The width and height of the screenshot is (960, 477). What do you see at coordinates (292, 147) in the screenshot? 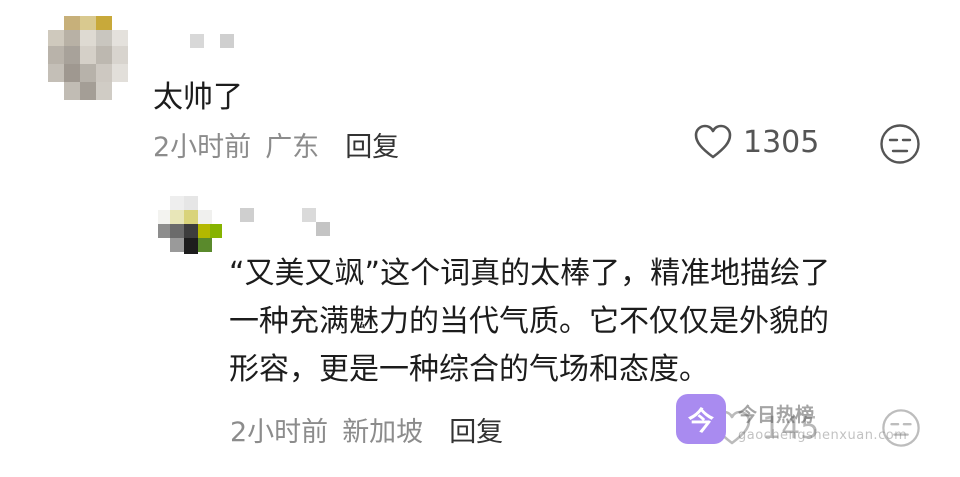
I see `comment-location: 广东` at bounding box center [292, 147].